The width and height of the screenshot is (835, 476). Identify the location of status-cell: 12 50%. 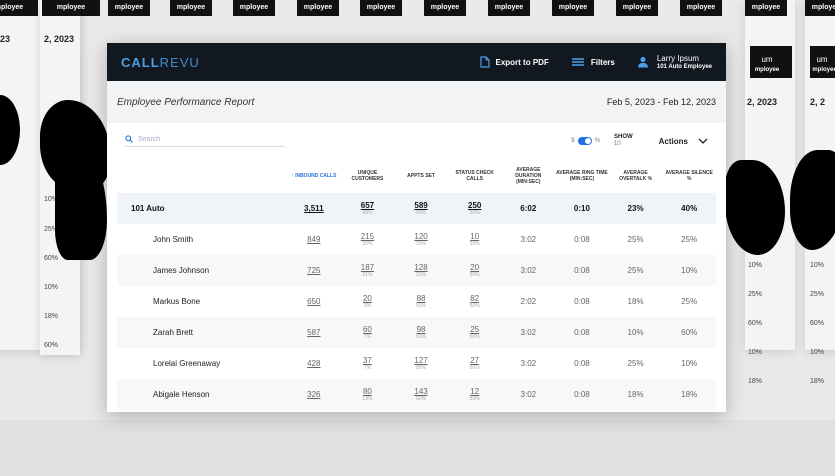
(474, 394).